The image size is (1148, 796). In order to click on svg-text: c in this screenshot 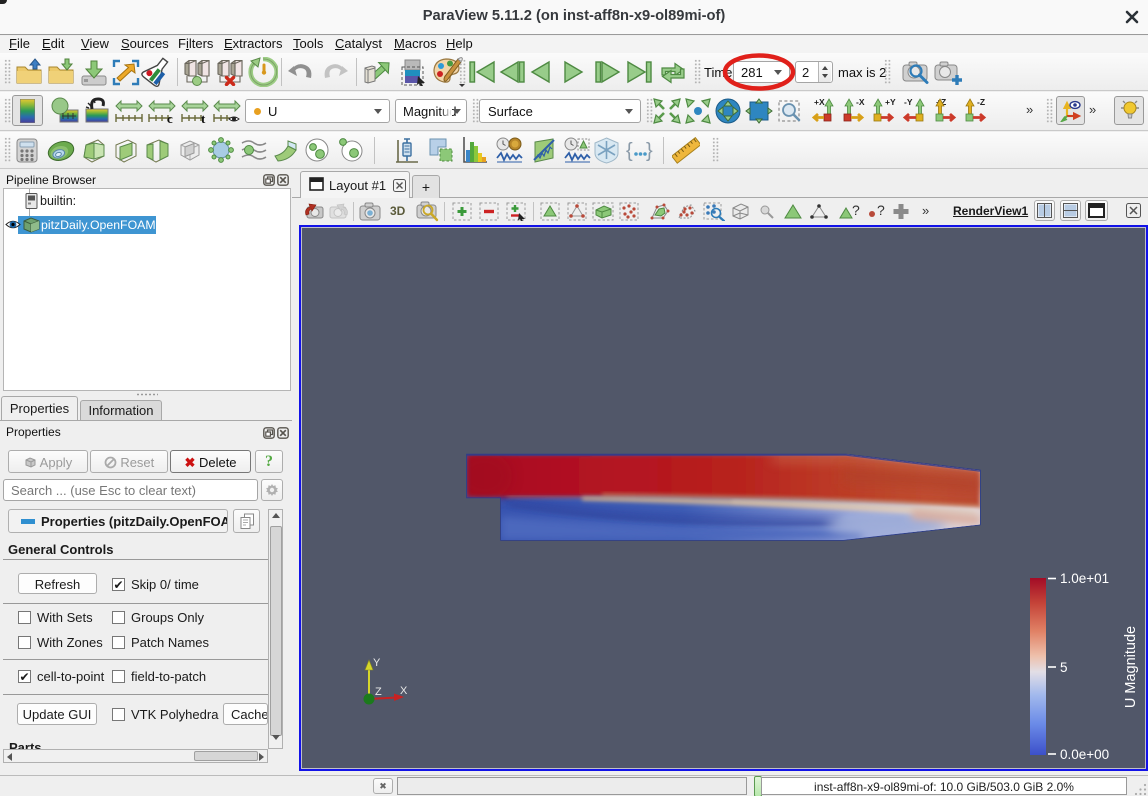, I will do `click(170, 117)`.